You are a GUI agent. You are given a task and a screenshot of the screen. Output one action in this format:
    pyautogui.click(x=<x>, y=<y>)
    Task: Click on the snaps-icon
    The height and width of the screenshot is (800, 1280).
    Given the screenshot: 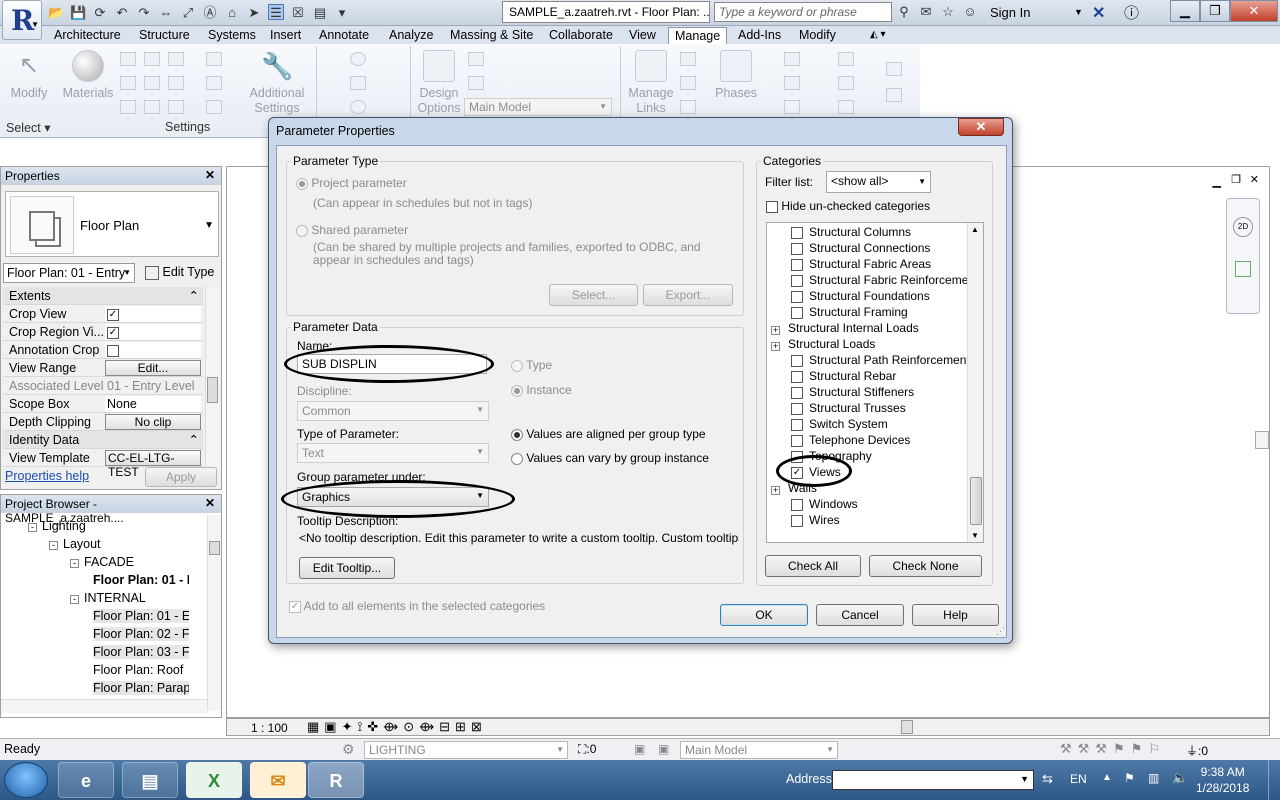 What is the action you would take?
    pyautogui.click(x=152, y=59)
    